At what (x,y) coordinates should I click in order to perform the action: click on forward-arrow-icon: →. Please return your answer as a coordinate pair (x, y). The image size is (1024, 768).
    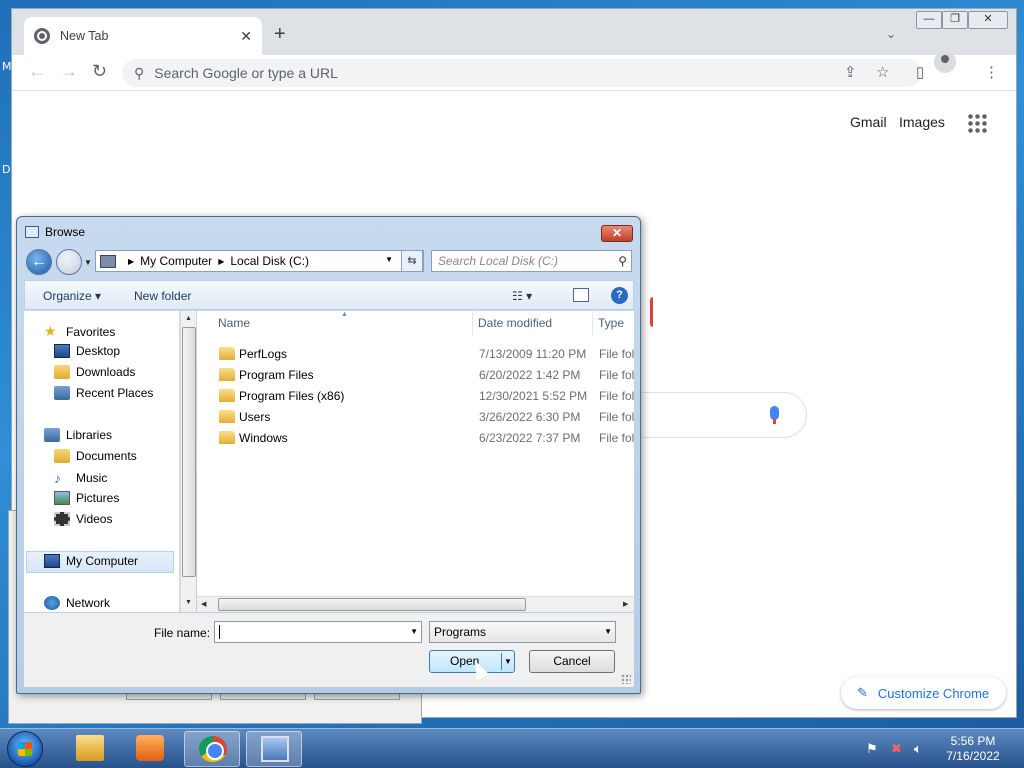
    Looking at the image, I should click on (69, 71).